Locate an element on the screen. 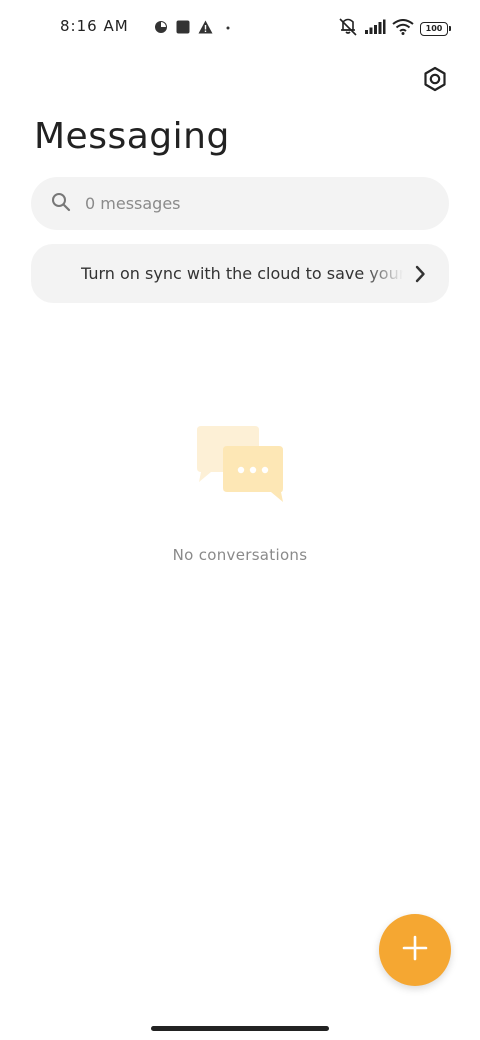  battery-icon: 100 is located at coordinates (435, 29).